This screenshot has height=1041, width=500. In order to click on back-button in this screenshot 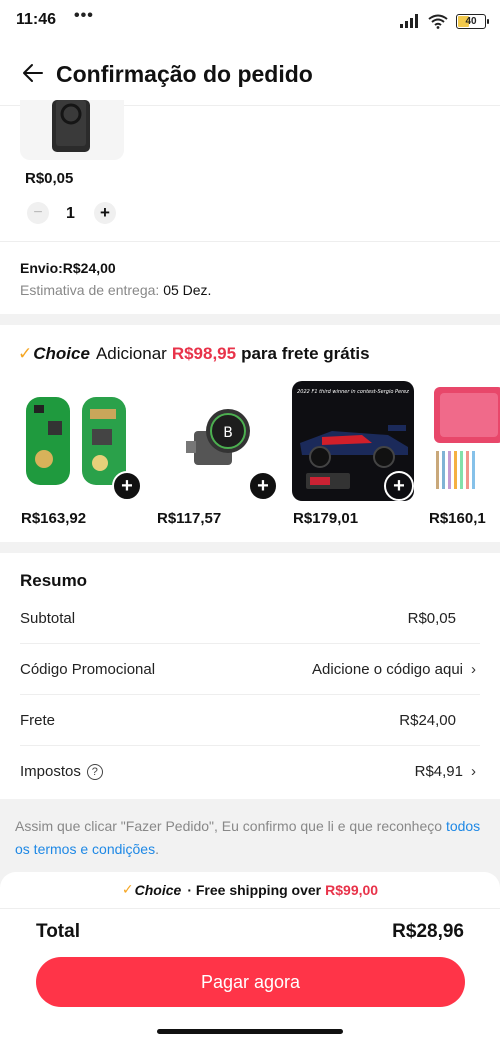, I will do `click(33, 73)`.